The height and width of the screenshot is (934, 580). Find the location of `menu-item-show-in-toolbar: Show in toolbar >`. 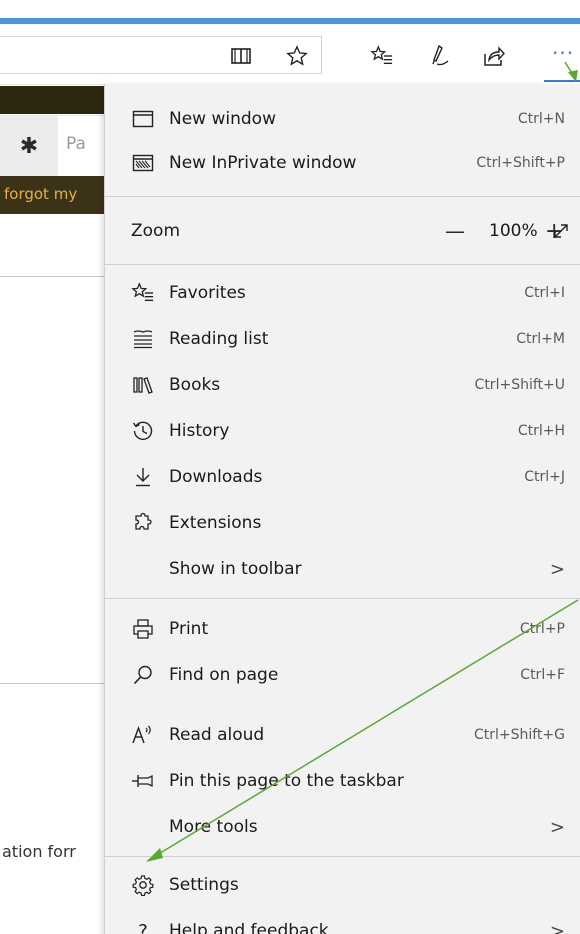

menu-item-show-in-toolbar: Show in toolbar > is located at coordinates (342, 569).